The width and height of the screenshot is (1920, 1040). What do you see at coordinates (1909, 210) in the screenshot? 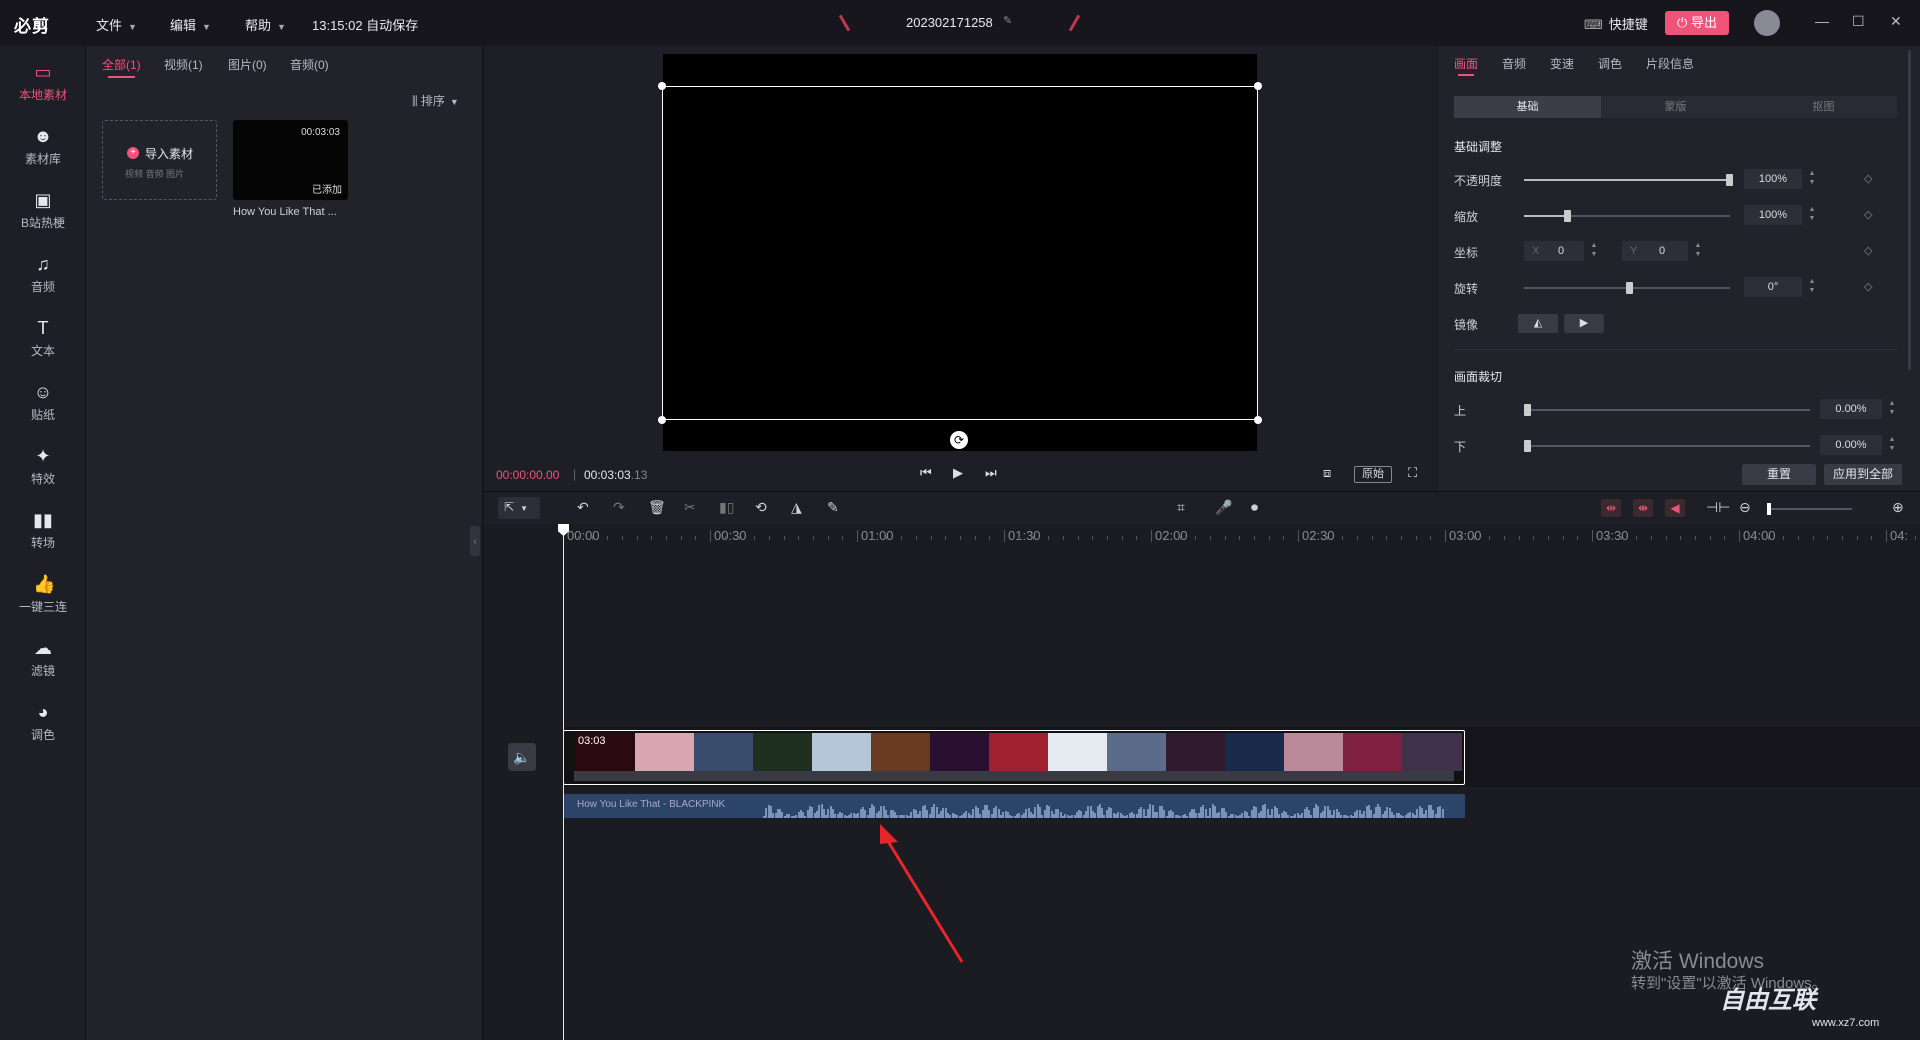
I see `properties-scrollbar` at bounding box center [1909, 210].